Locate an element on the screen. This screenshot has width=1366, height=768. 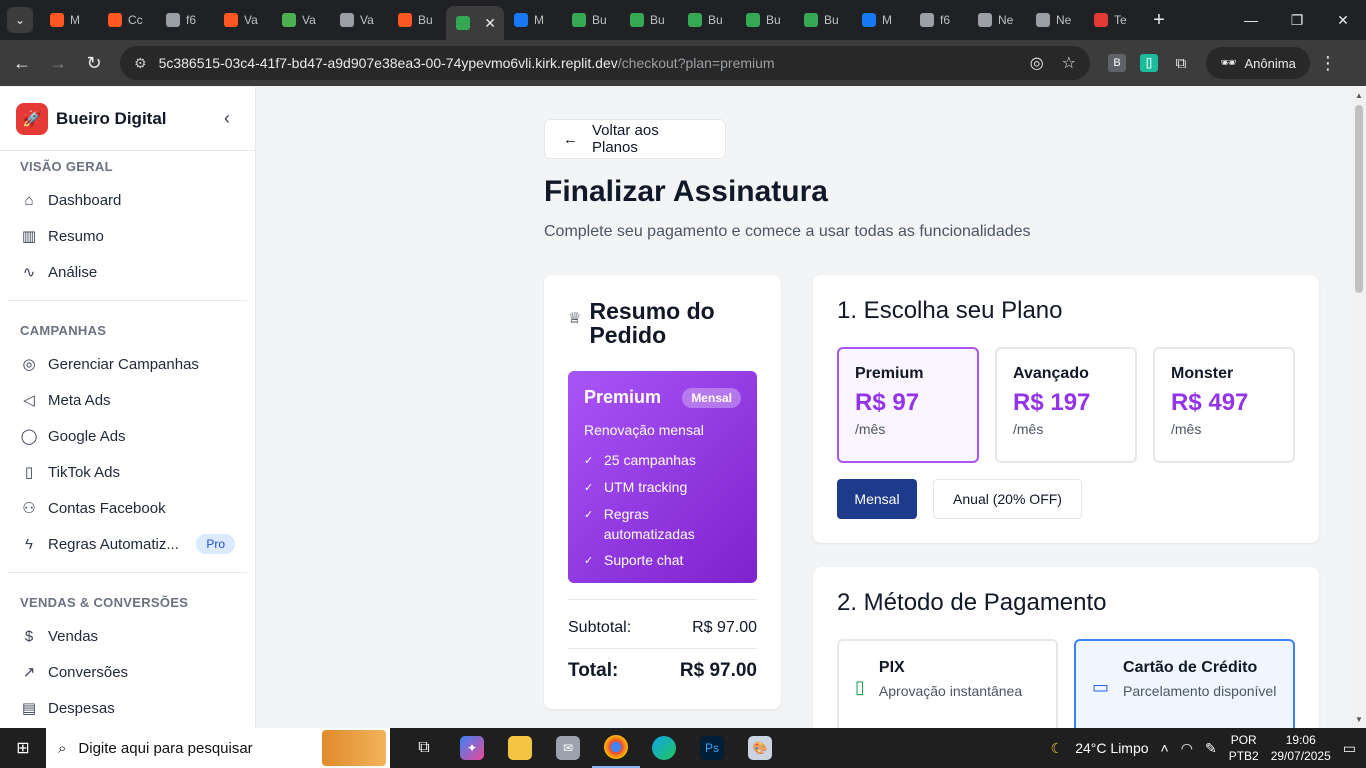
extension-bracket-icon: [] is located at coordinates (1149, 63).